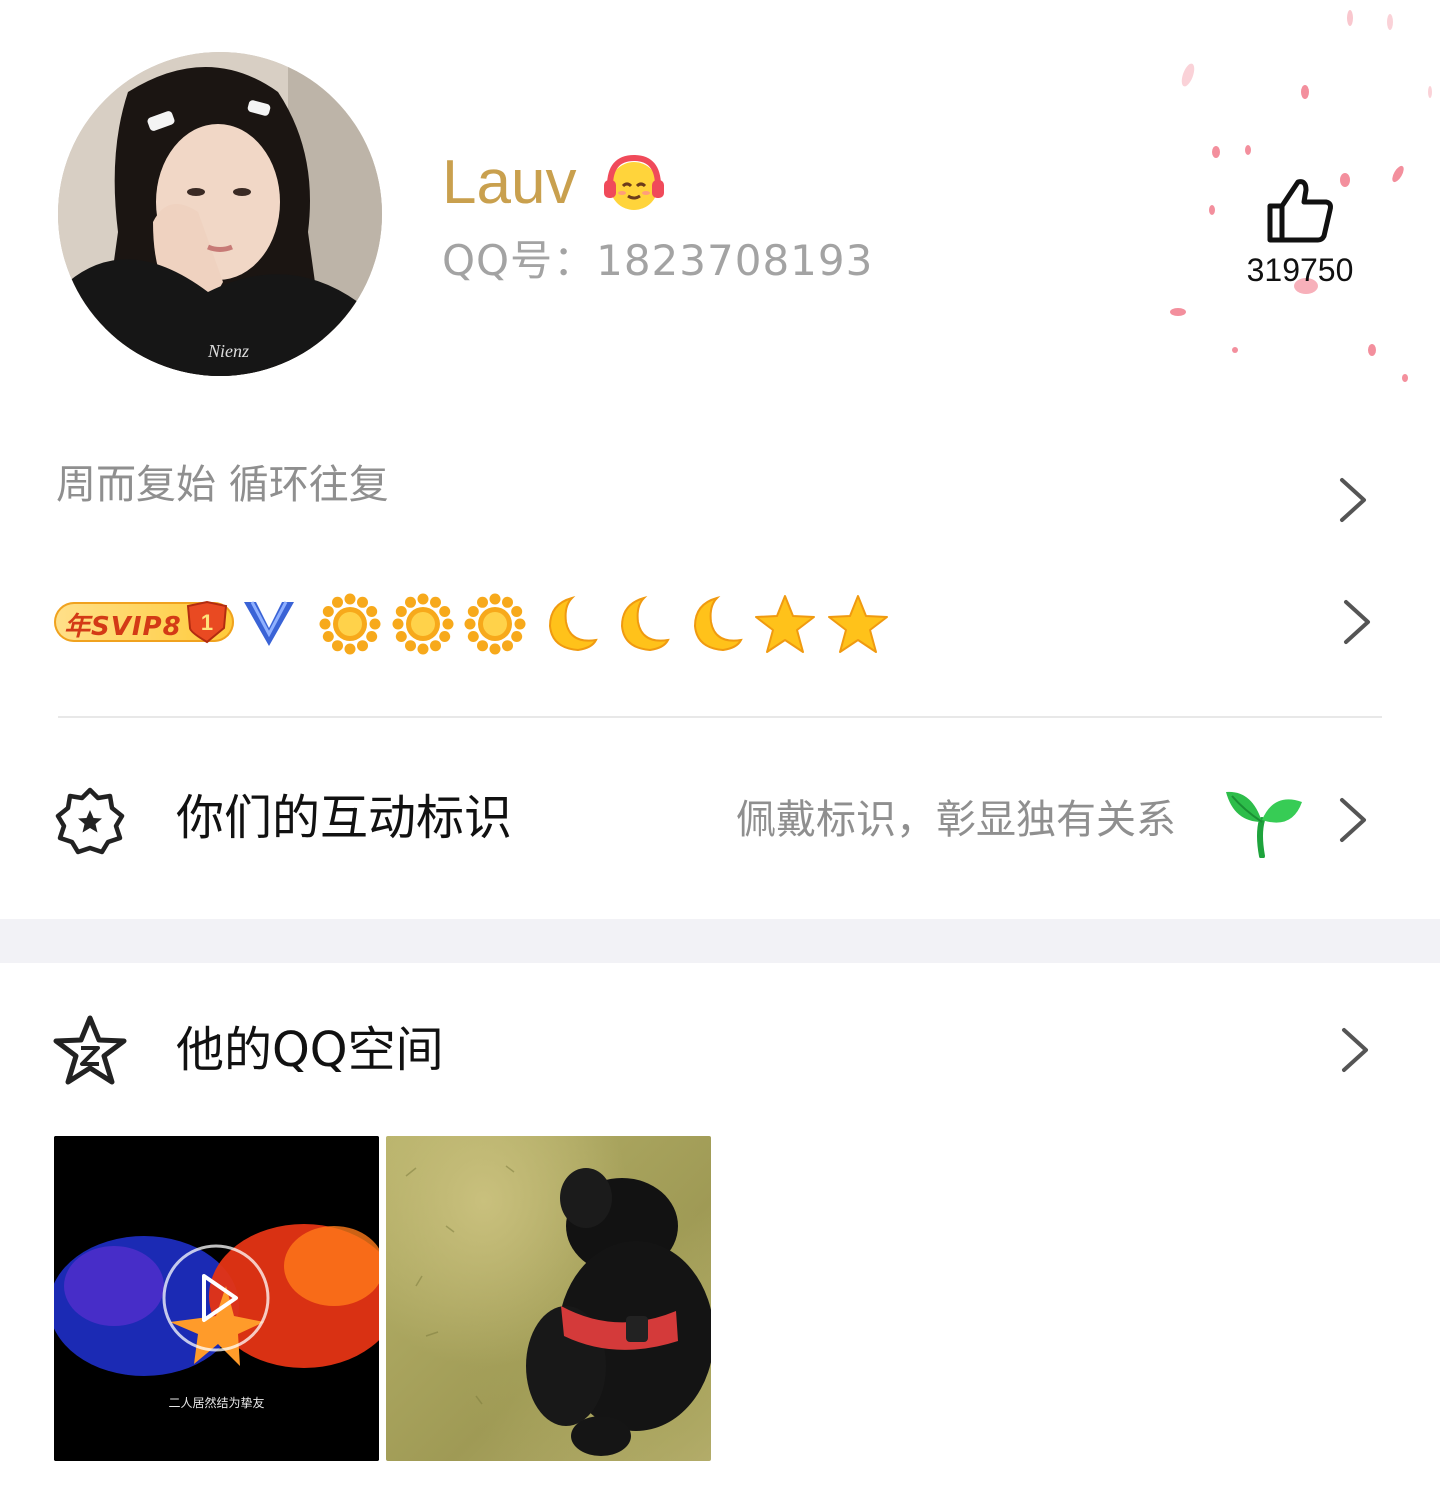 The width and height of the screenshot is (1440, 1497). I want to click on vip-v-icon, so click(269, 623).